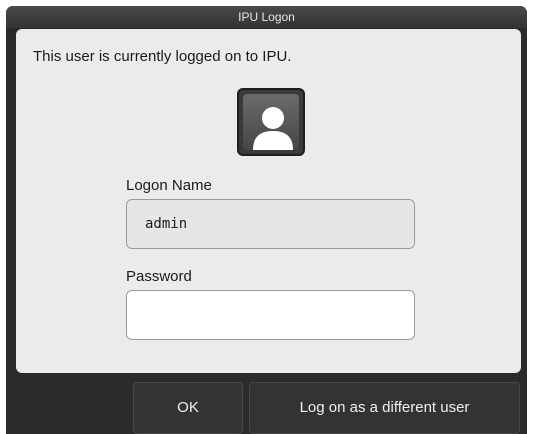 The image size is (533, 434). I want to click on password-field, so click(270, 315).